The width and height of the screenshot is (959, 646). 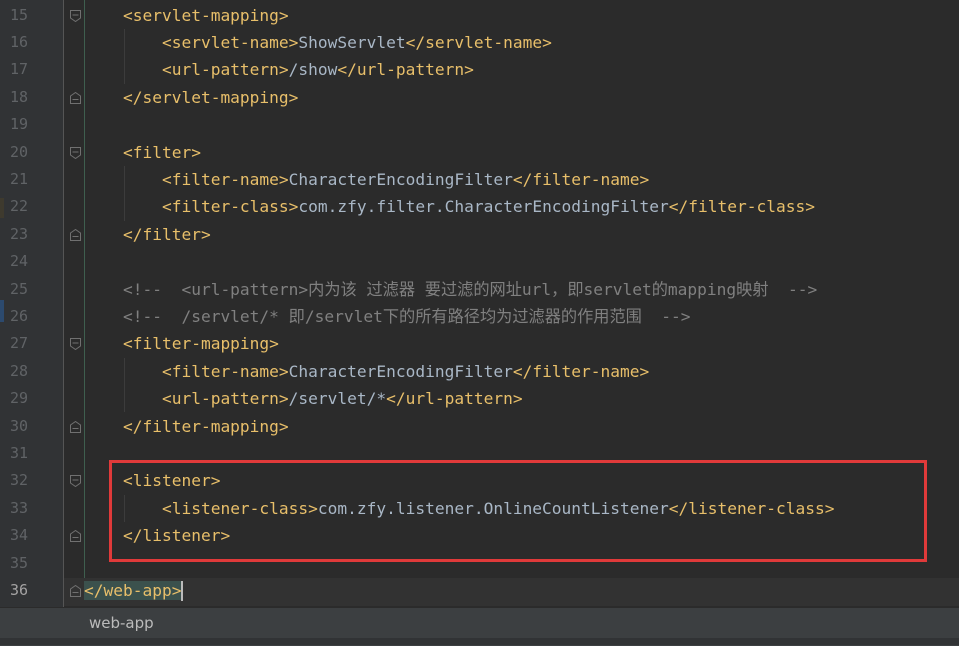 I want to click on code-line: <servlet-mapping>, so click(x=186, y=15).